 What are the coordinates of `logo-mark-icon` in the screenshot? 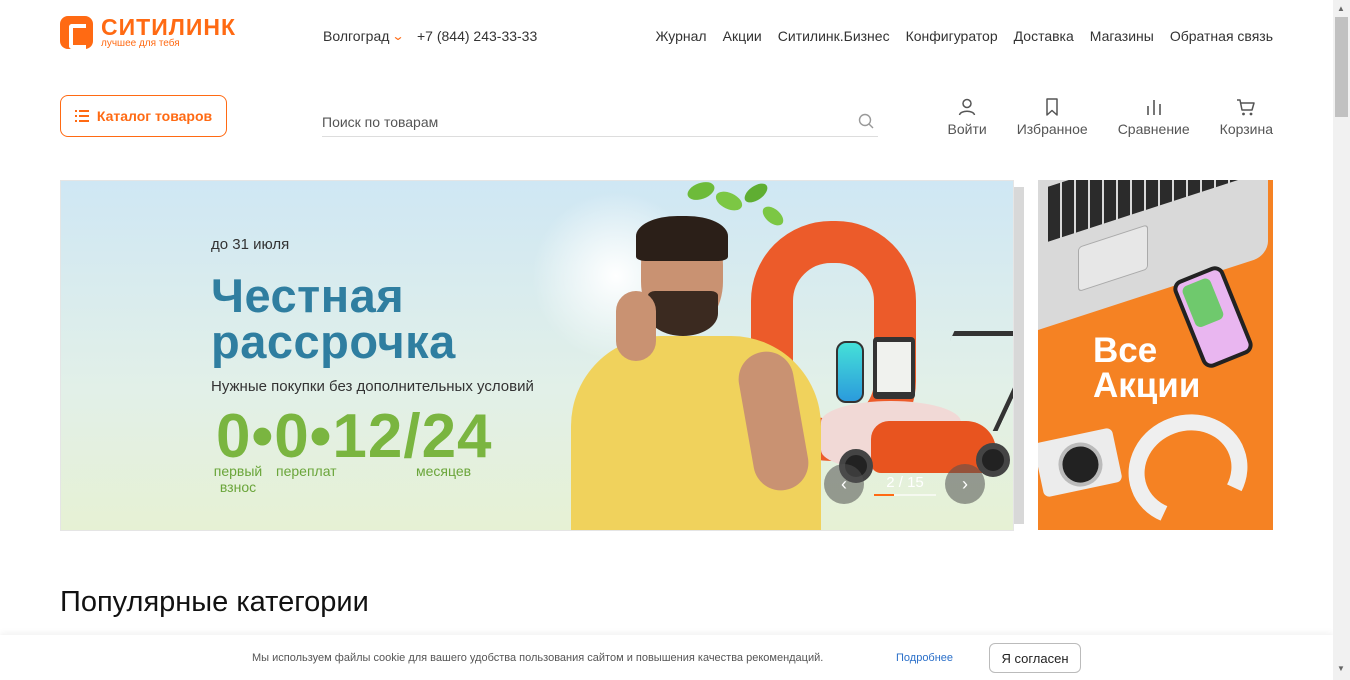 It's located at (76, 32).